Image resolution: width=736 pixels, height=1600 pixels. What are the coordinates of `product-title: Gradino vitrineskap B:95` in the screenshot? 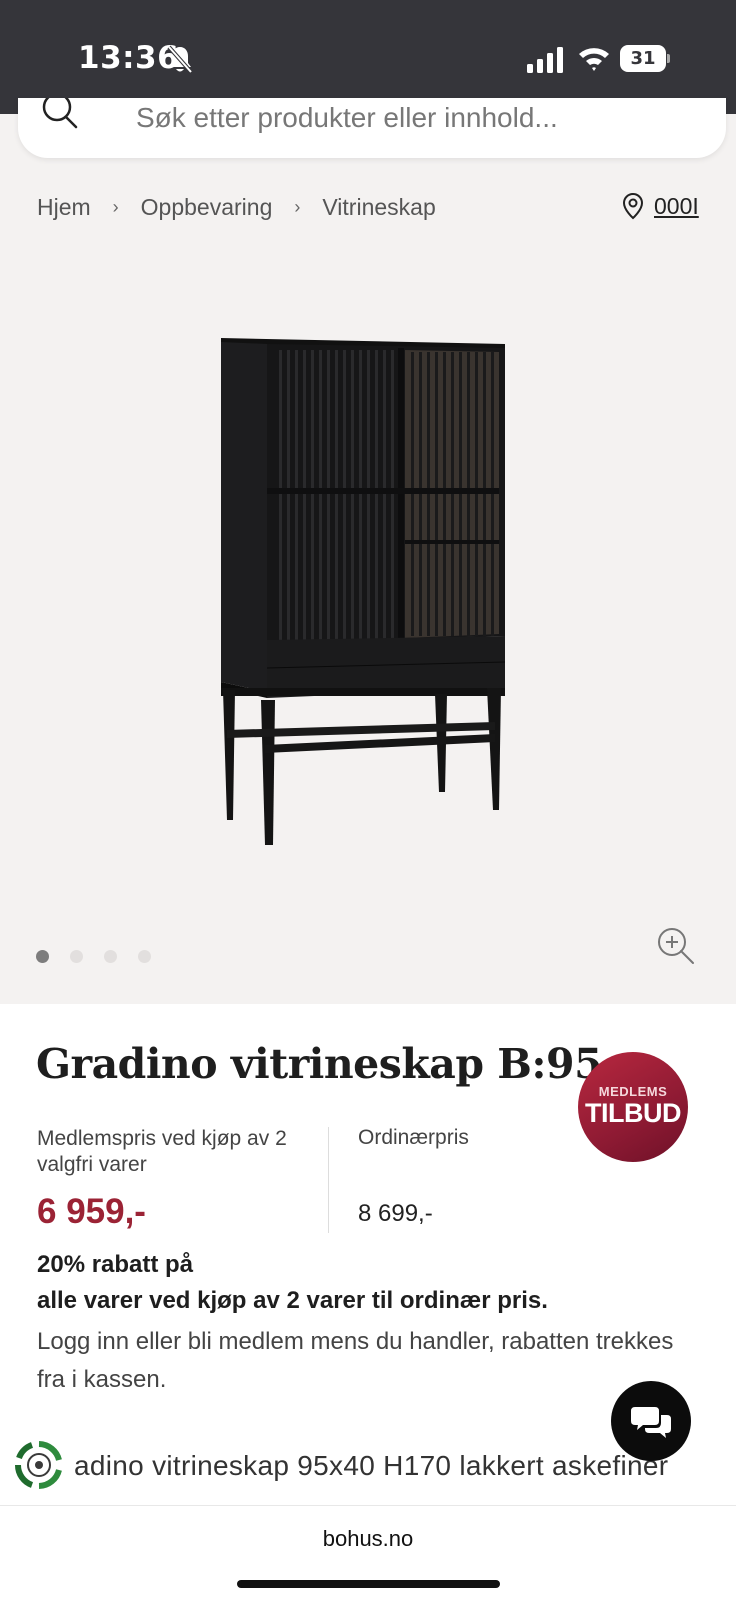 It's located at (319, 1064).